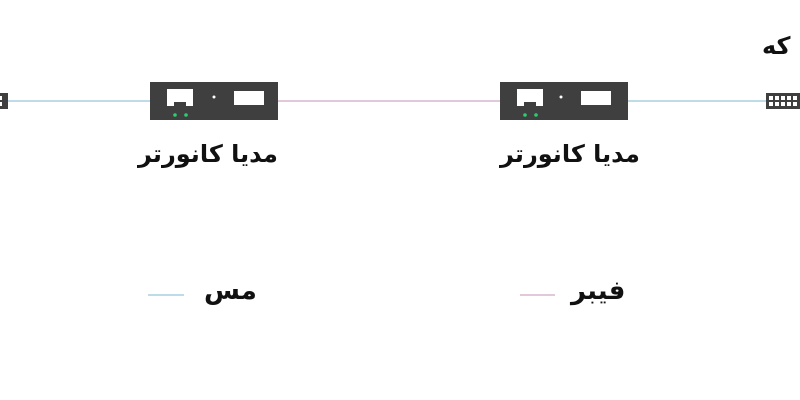 The height and width of the screenshot is (400, 800). Describe the element at coordinates (564, 101) in the screenshot. I see `media-converter-2-icon` at that location.